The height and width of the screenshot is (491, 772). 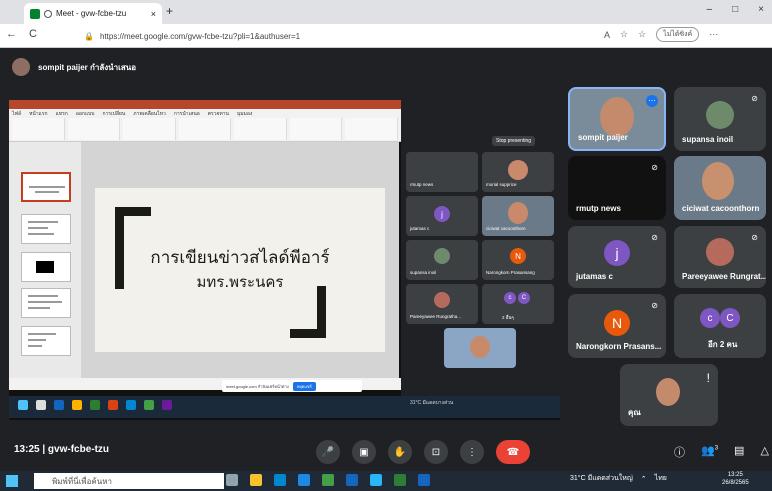 I want to click on favorites-icon: ☆, so click(x=642, y=34).